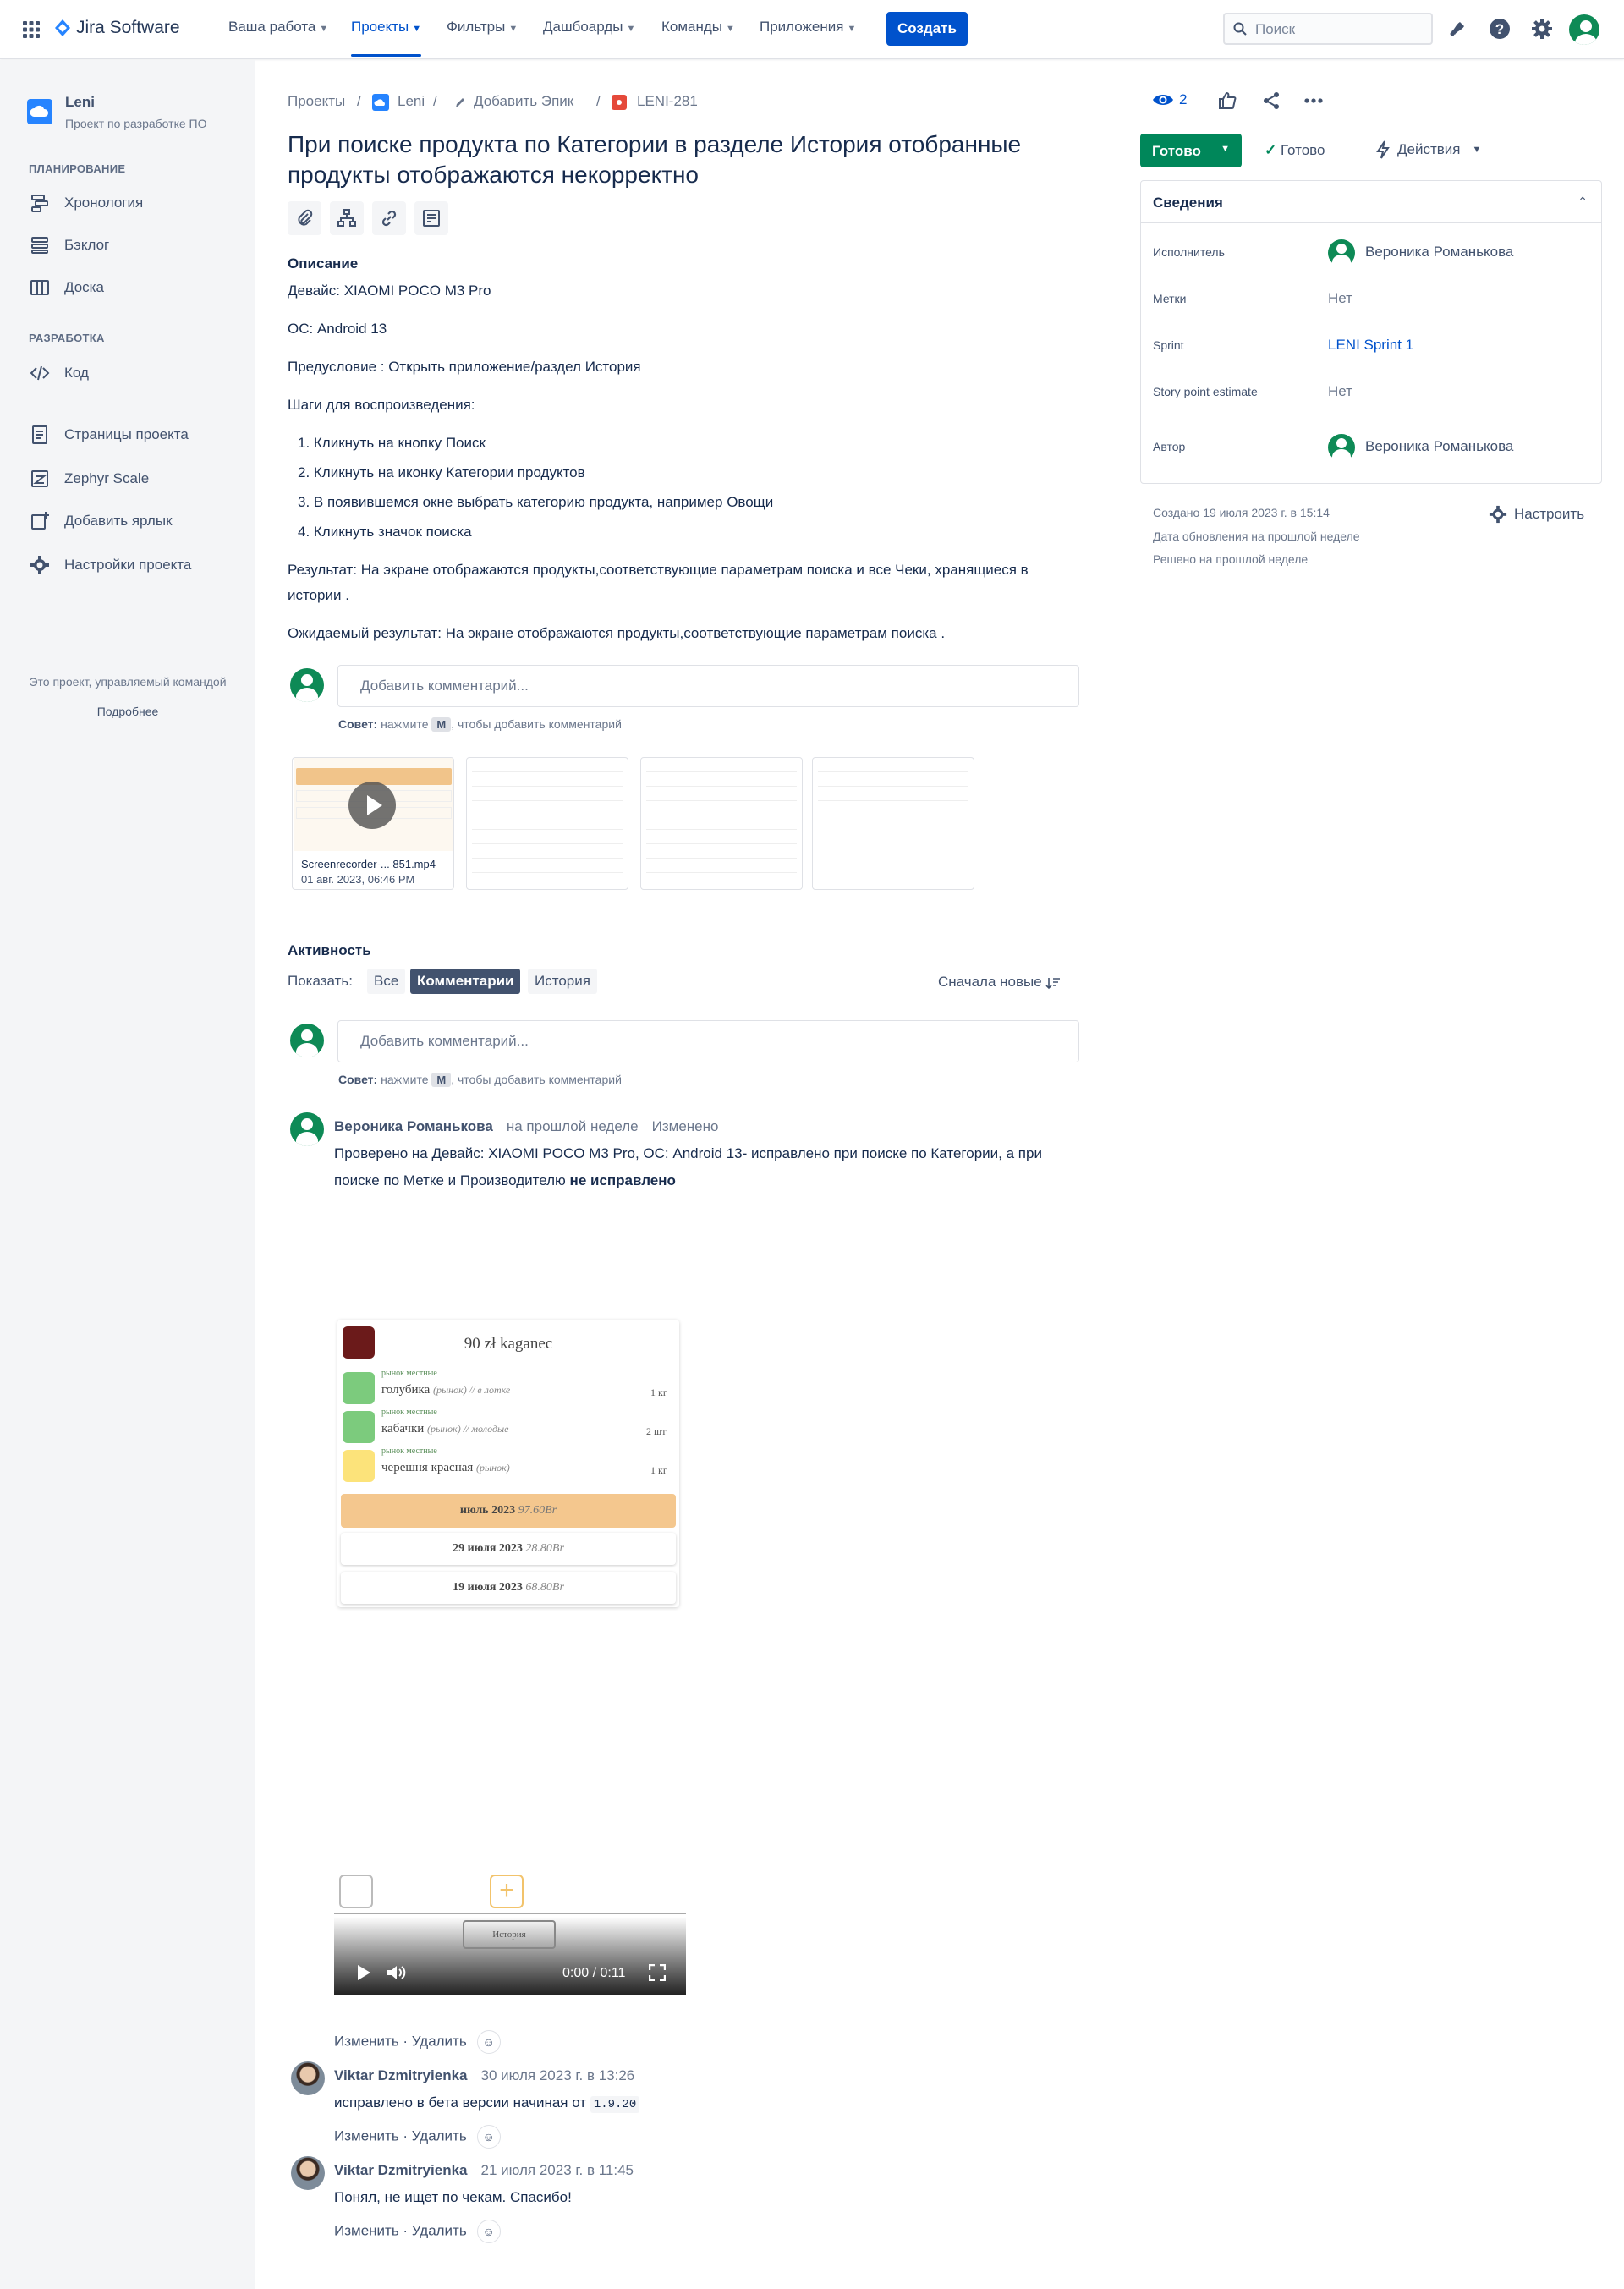 The height and width of the screenshot is (2289, 1624). Describe the element at coordinates (40, 245) in the screenshot. I see `backlog-icon` at that location.